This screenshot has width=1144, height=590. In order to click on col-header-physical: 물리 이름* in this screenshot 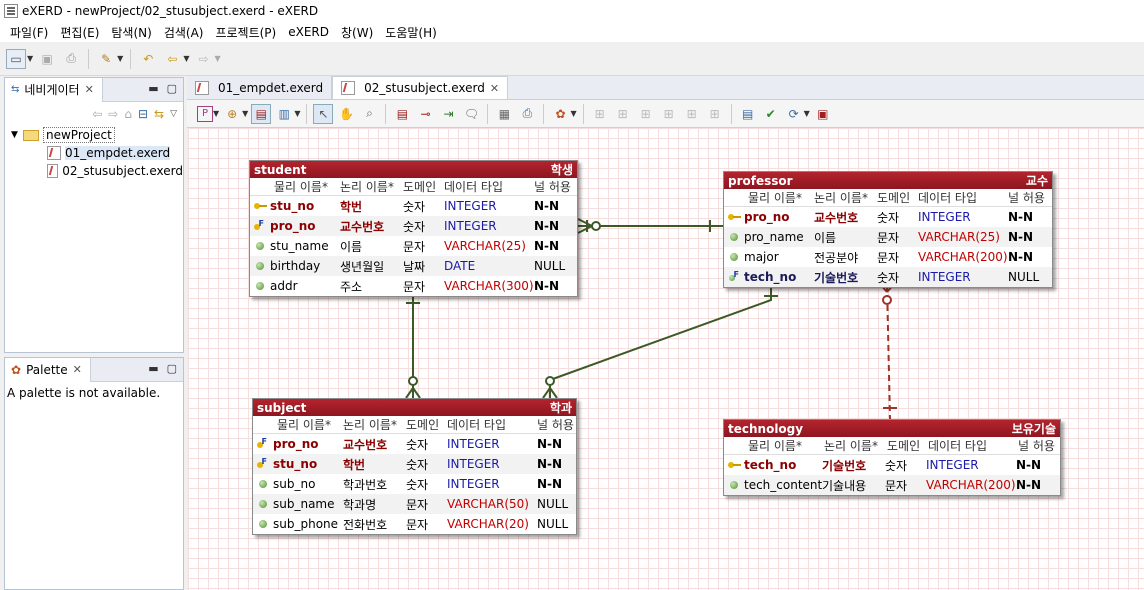, I will do `click(301, 187)`.